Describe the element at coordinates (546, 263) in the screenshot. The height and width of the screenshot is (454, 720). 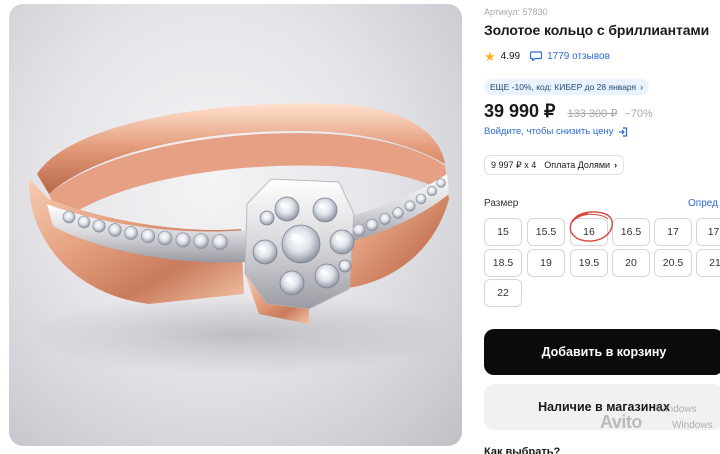
I see `size-option: 19` at that location.